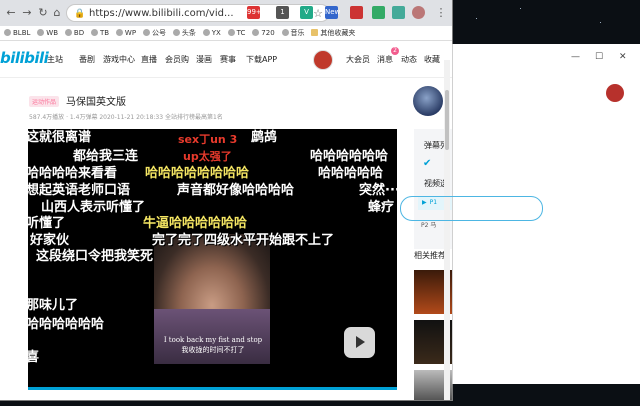 The width and height of the screenshot is (640, 406). What do you see at coordinates (381, 207) in the screenshot?
I see `danmaku-comment: 蜂疗` at bounding box center [381, 207].